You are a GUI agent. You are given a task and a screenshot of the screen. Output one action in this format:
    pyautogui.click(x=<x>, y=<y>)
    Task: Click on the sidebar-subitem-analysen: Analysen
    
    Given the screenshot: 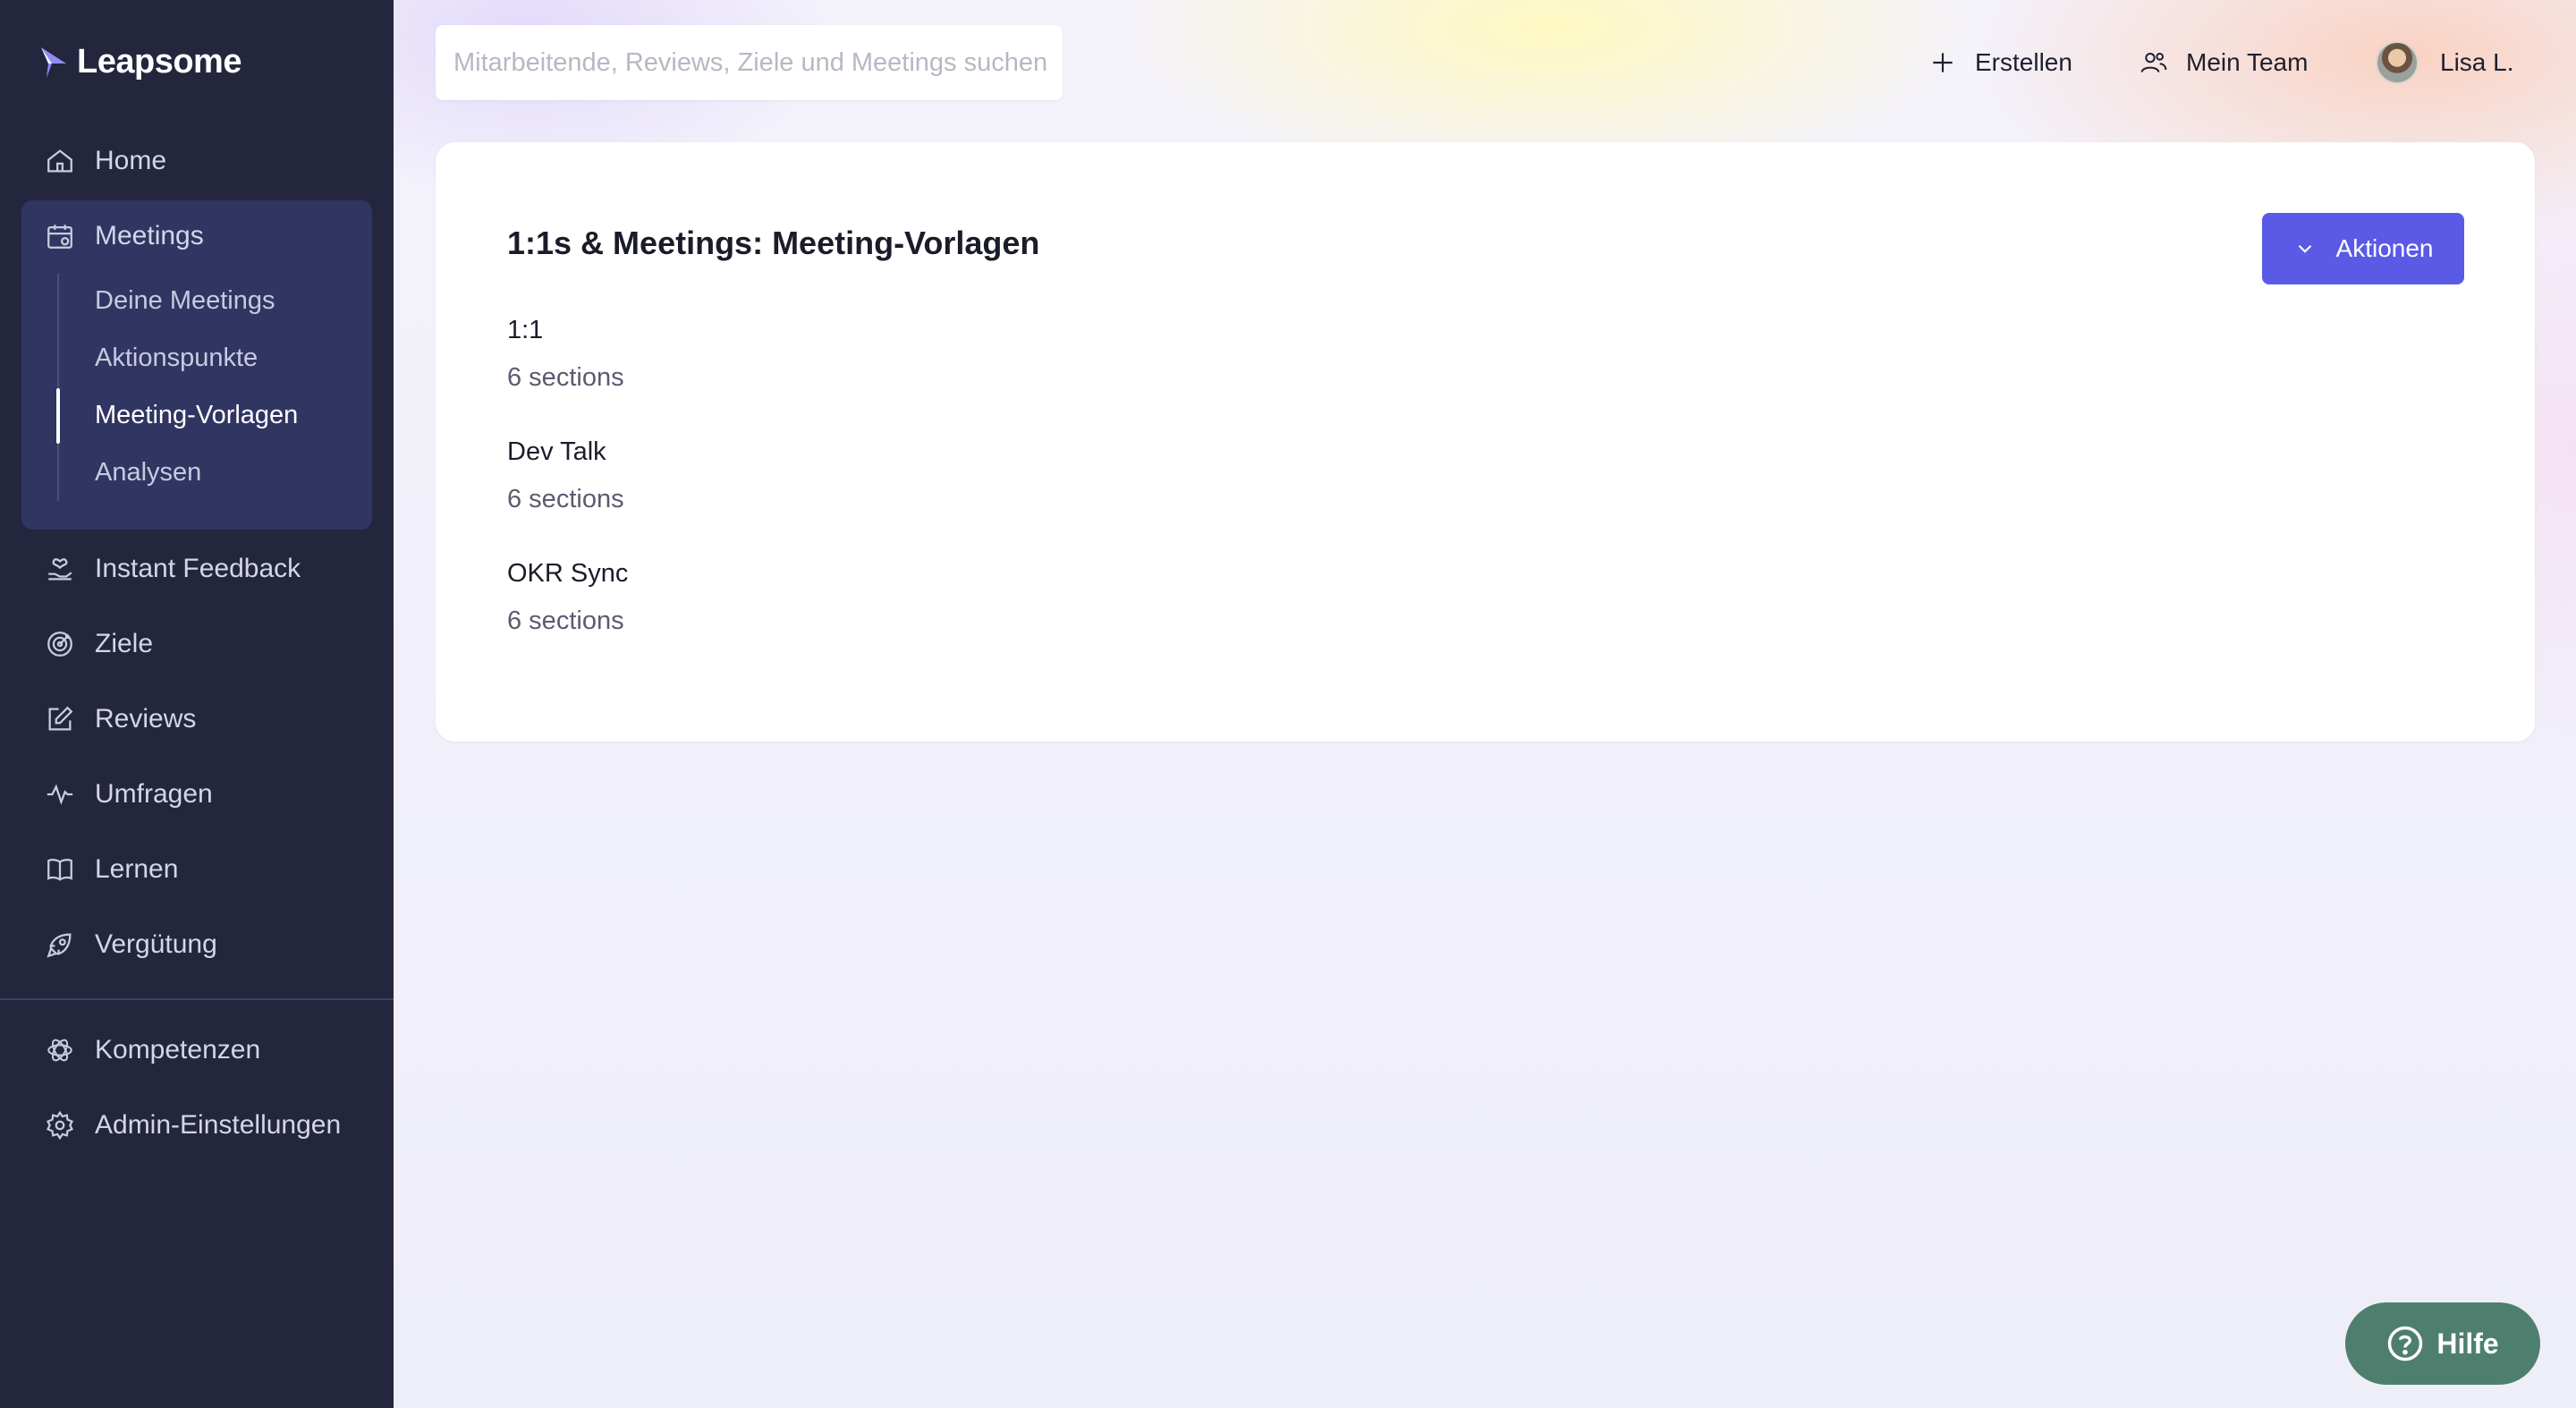 What is the action you would take?
    pyautogui.click(x=148, y=472)
    